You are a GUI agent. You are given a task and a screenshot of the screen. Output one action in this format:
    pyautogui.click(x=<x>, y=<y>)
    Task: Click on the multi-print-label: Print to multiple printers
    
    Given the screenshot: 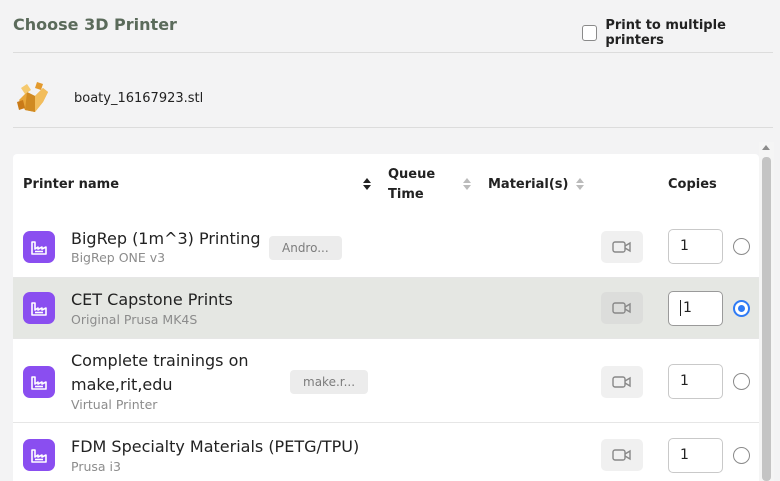 What is the action you would take?
    pyautogui.click(x=692, y=33)
    